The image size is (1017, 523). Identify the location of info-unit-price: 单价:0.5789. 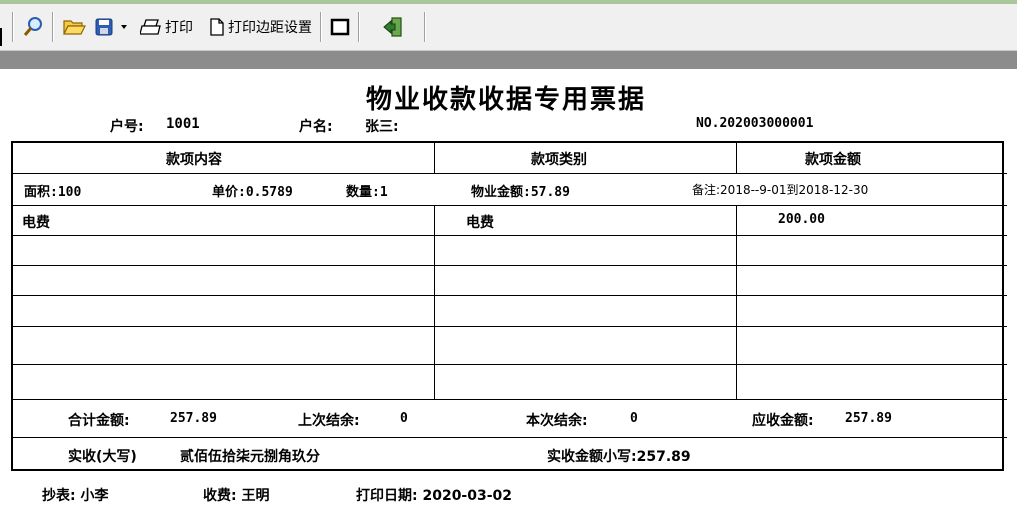
(252, 192).